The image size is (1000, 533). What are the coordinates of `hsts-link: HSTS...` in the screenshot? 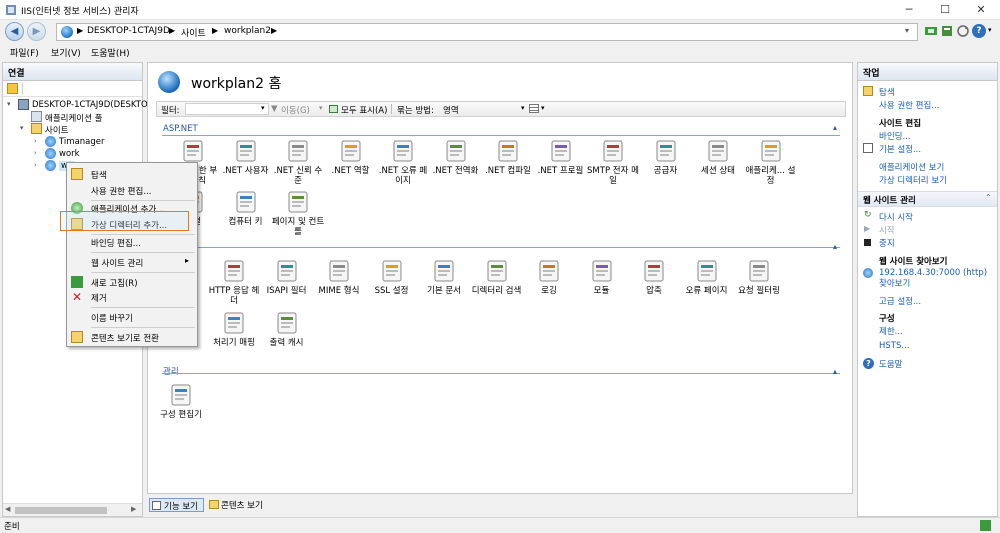 It's located at (894, 346).